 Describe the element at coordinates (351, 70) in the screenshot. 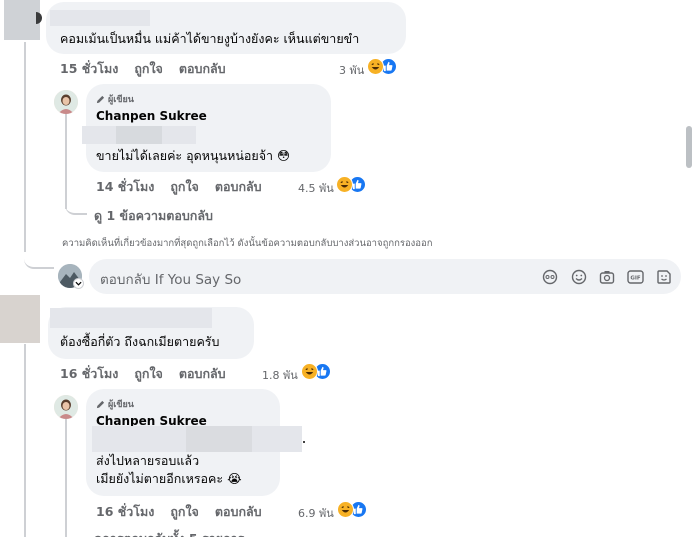

I see `reaction-count: 3 พัน` at that location.